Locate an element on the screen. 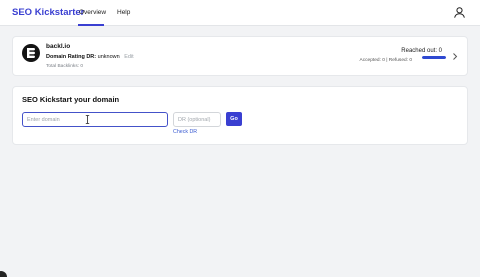 The image size is (480, 277). total-backlinks: Total Backlinks: 0 is located at coordinates (65, 66).